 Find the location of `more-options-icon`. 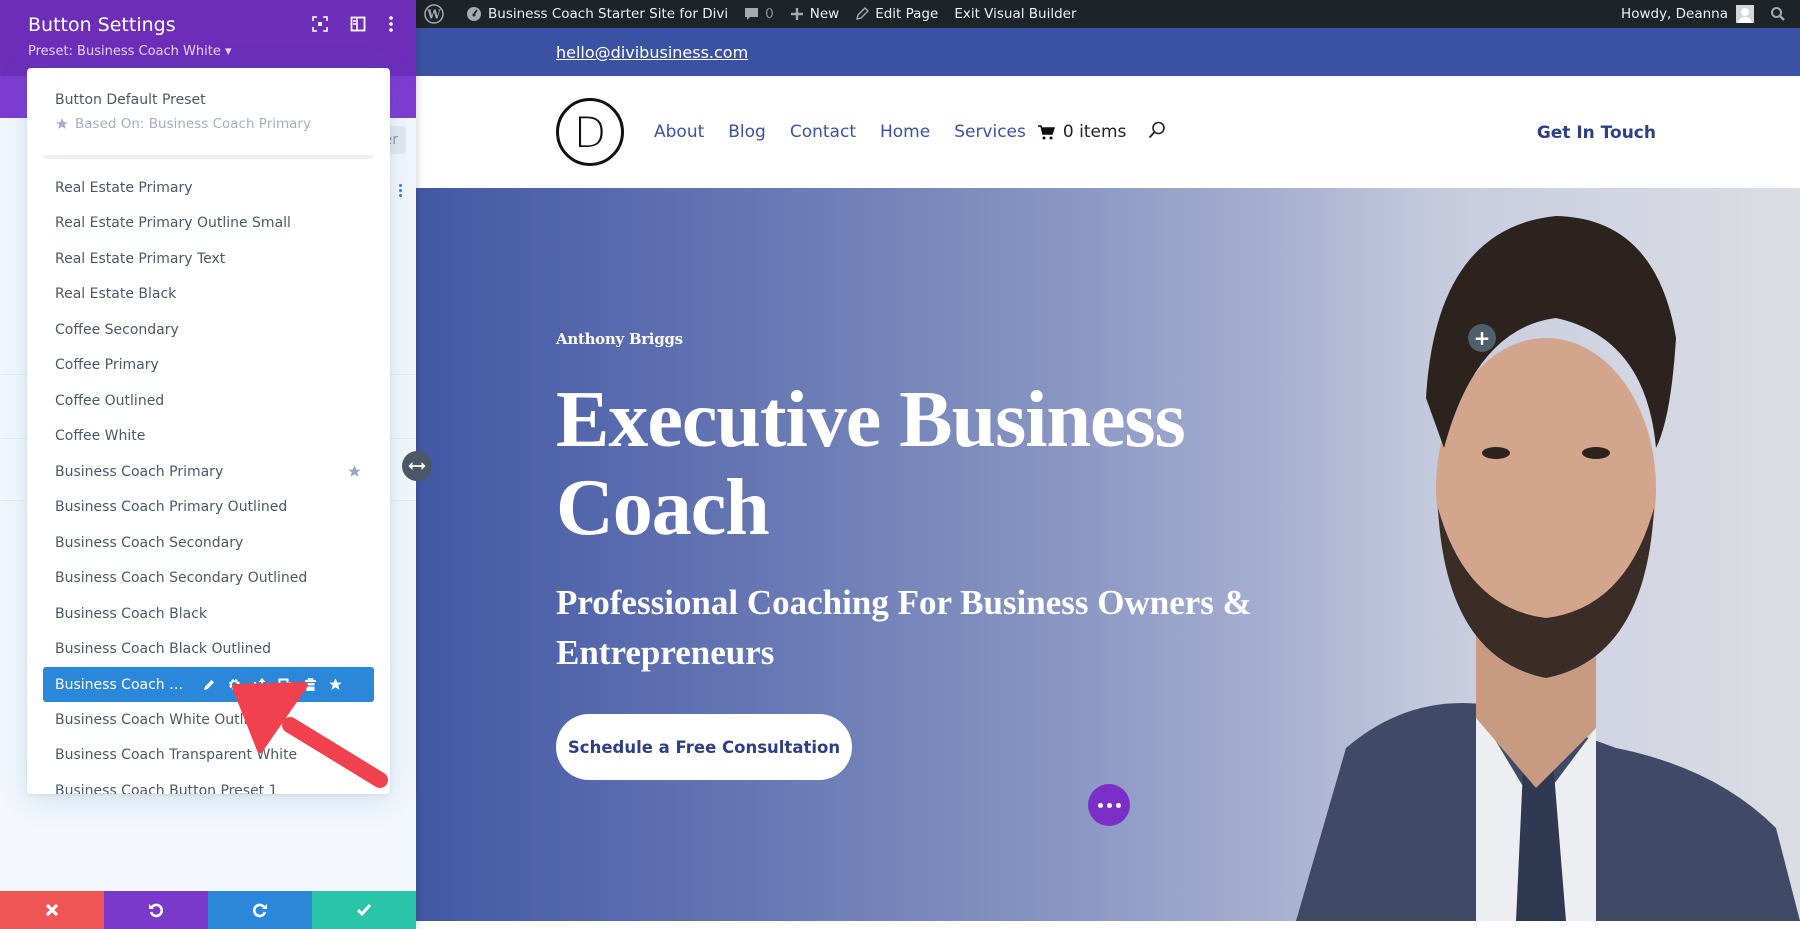

more-options-icon is located at coordinates (391, 24).